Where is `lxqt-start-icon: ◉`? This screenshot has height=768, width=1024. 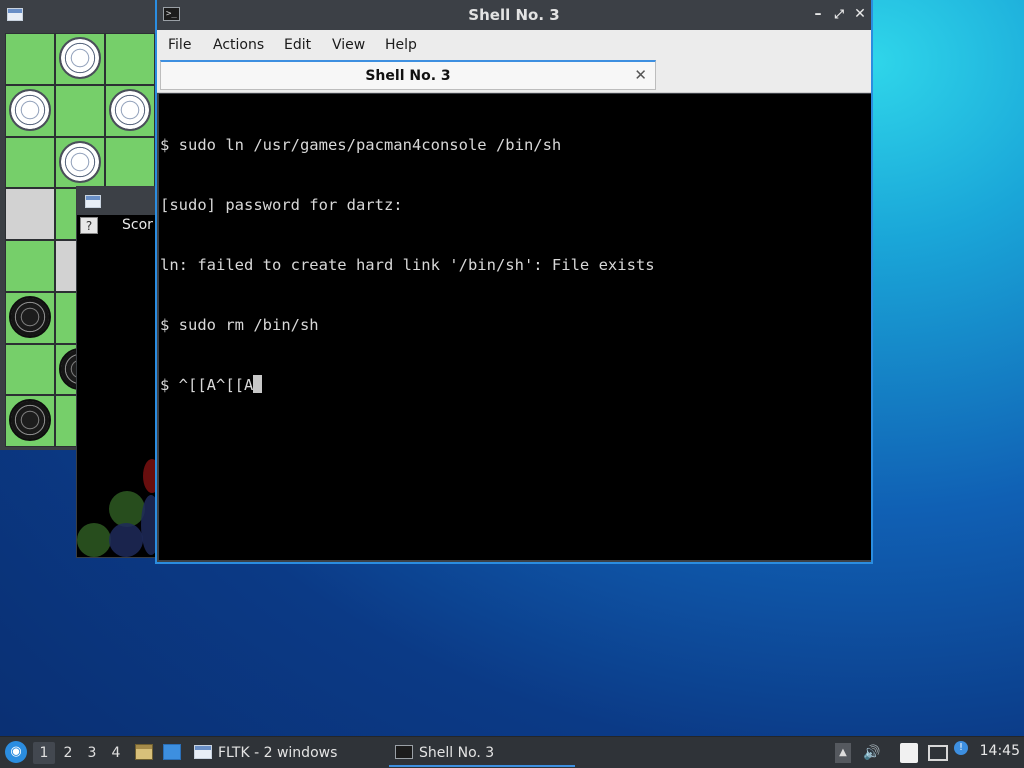
lxqt-start-icon: ◉ is located at coordinates (16, 752).